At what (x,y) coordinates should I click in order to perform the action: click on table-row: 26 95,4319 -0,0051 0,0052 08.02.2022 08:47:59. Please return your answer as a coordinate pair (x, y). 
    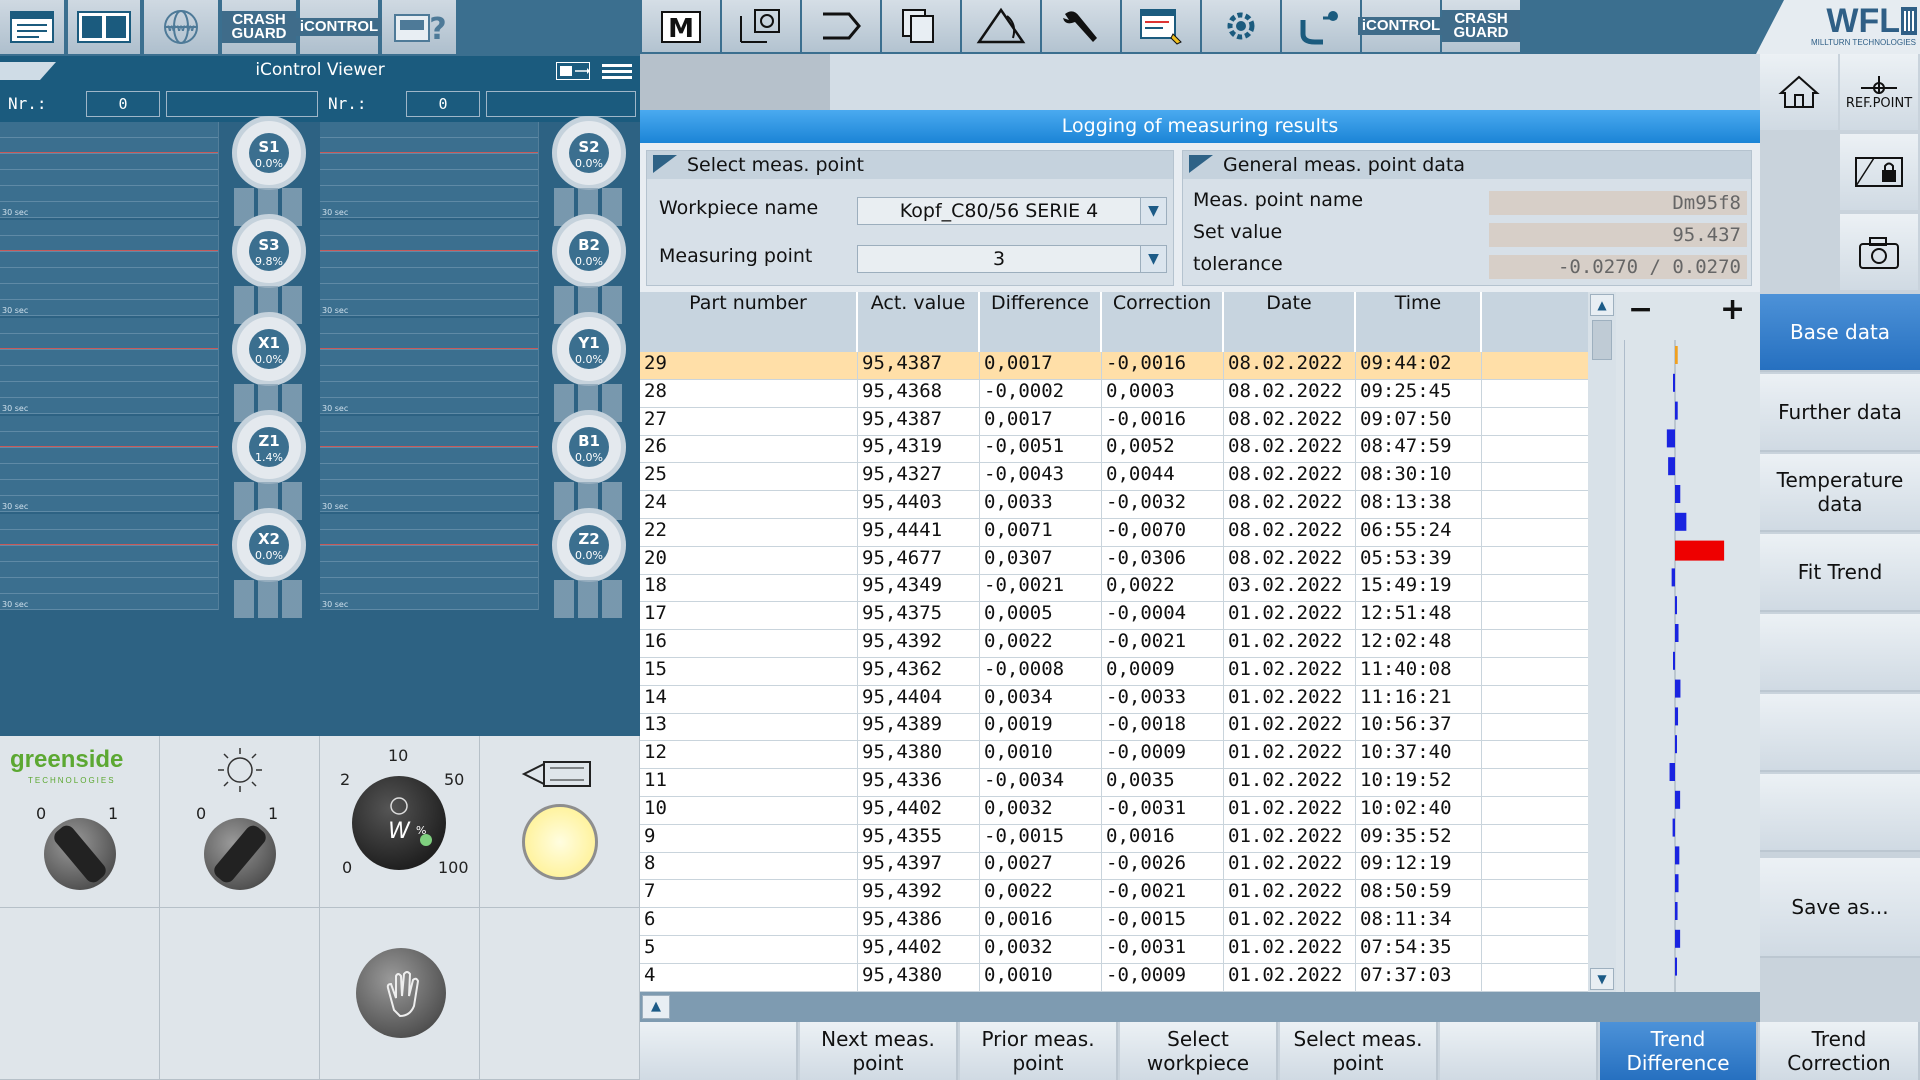
    Looking at the image, I should click on (1114, 449).